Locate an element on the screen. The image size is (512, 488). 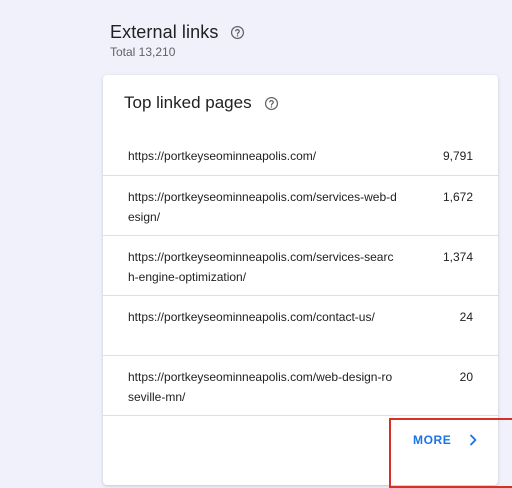
table-row: https://portkeyseominneapolis.com/ 9,791 is located at coordinates (300, 155).